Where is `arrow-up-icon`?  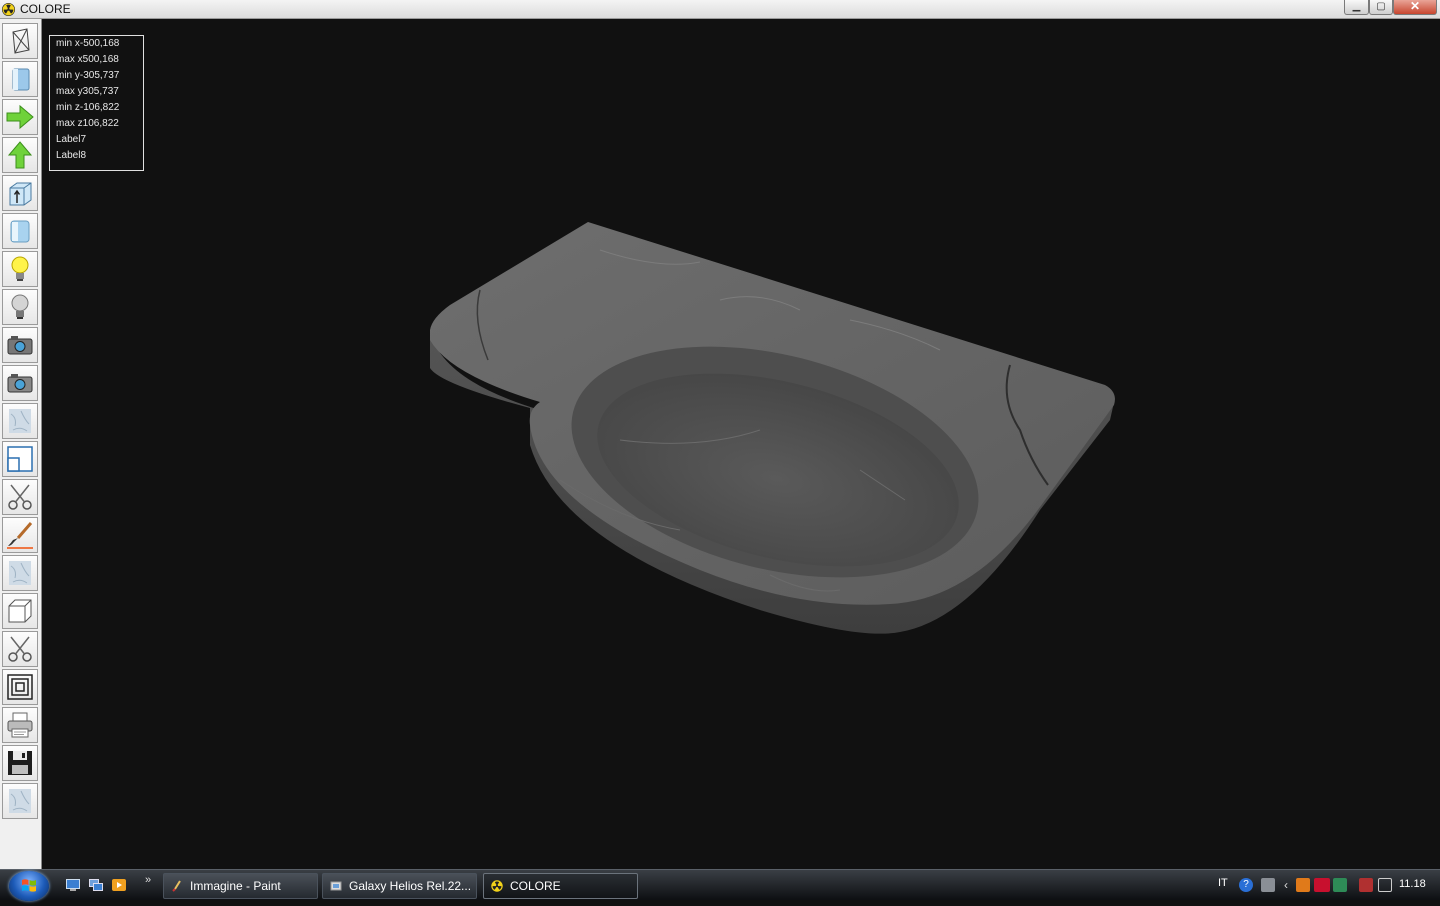
arrow-up-icon is located at coordinates (20, 155).